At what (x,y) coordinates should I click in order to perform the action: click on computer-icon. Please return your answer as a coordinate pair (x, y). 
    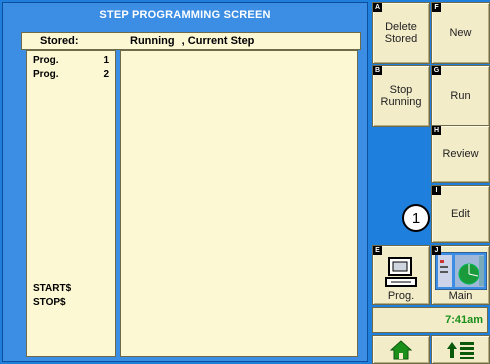
    Looking at the image, I should click on (401, 272).